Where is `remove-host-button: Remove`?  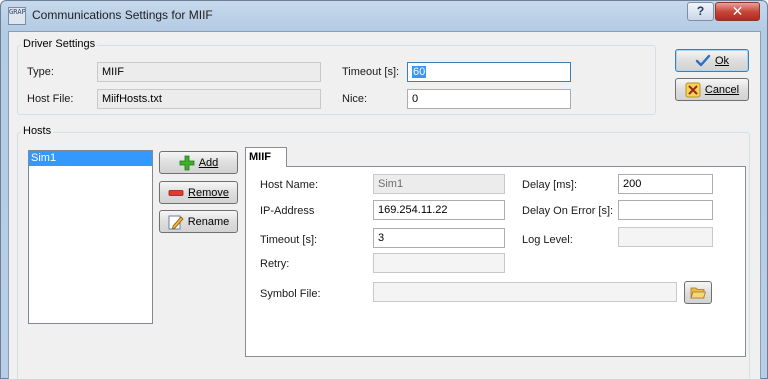
remove-host-button: Remove is located at coordinates (198, 192).